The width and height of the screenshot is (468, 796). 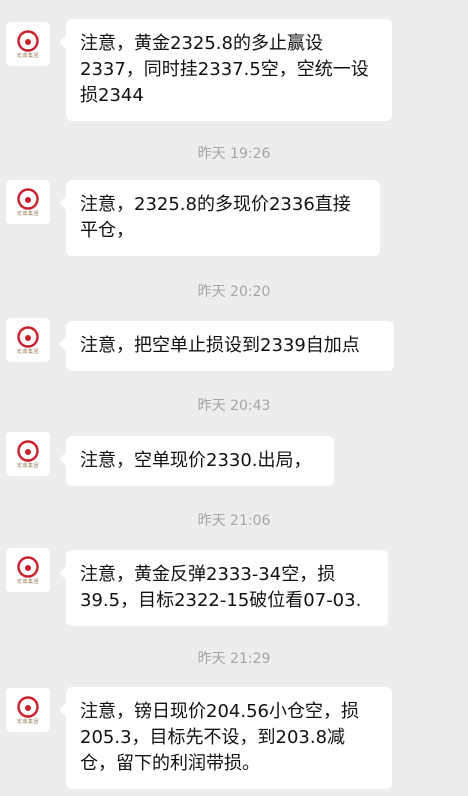 What do you see at coordinates (226, 346) in the screenshot?
I see `message-bubble: 注意，把空单止损设到2339自加点` at bounding box center [226, 346].